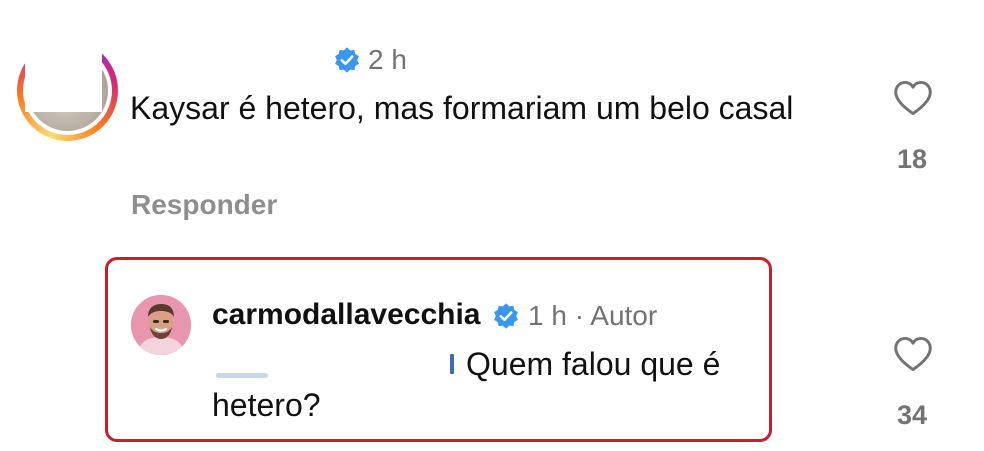  Describe the element at coordinates (452, 364) in the screenshot. I see `mention-fragment` at that location.